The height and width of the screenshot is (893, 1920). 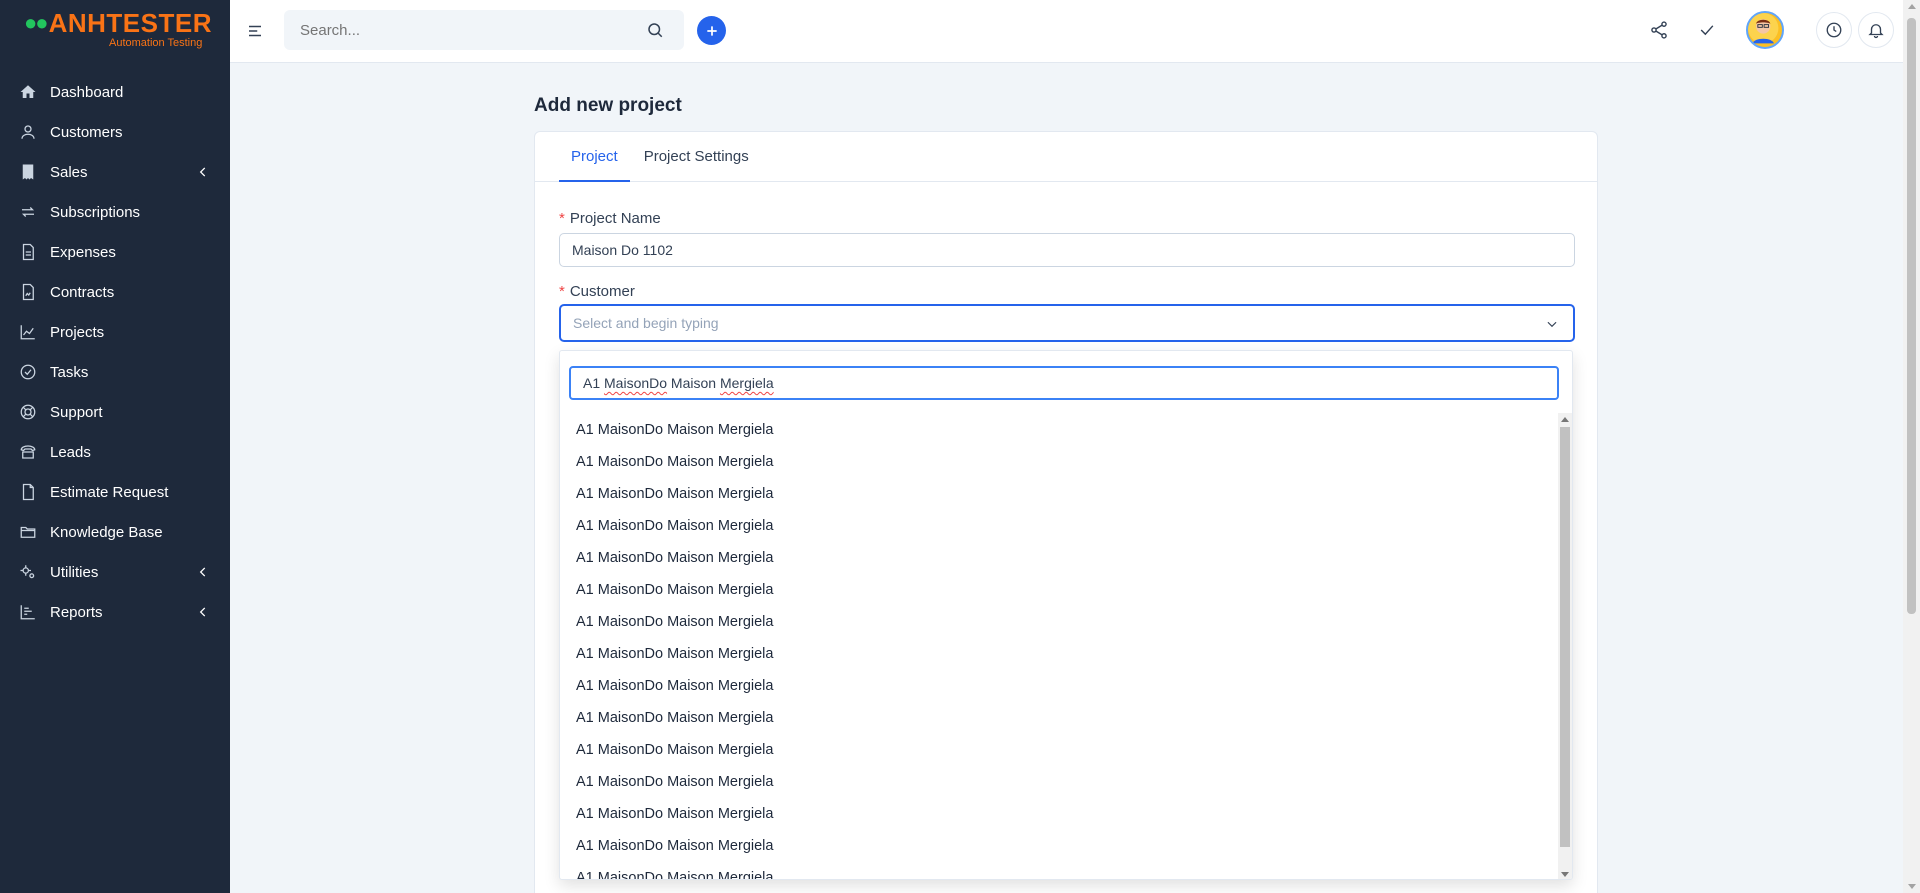 I want to click on receipt-icon, so click(x=28, y=172).